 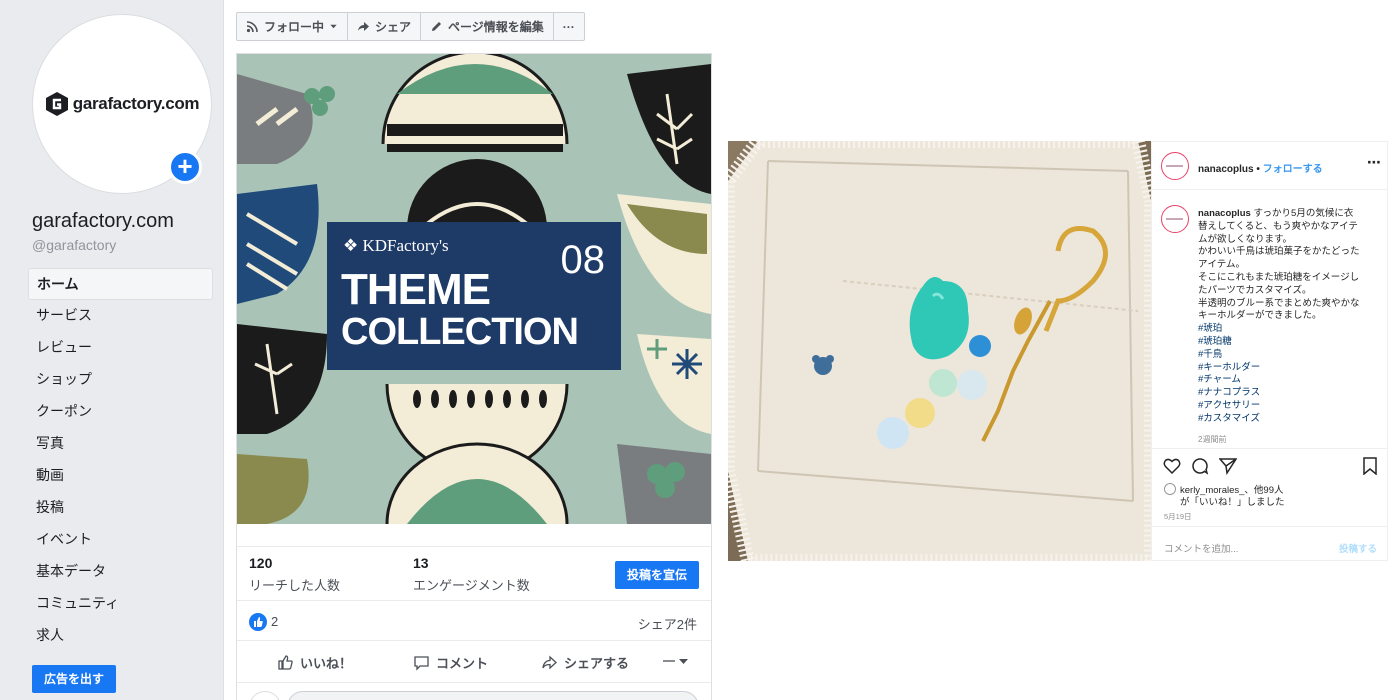 I want to click on comment-button: コメント, so click(x=450, y=662).